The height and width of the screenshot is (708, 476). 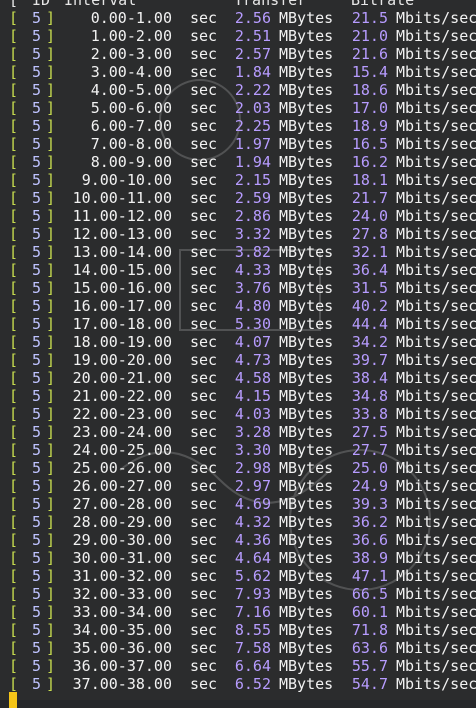 What do you see at coordinates (252, 90) in the screenshot?
I see `row-transfer: 2.22` at bounding box center [252, 90].